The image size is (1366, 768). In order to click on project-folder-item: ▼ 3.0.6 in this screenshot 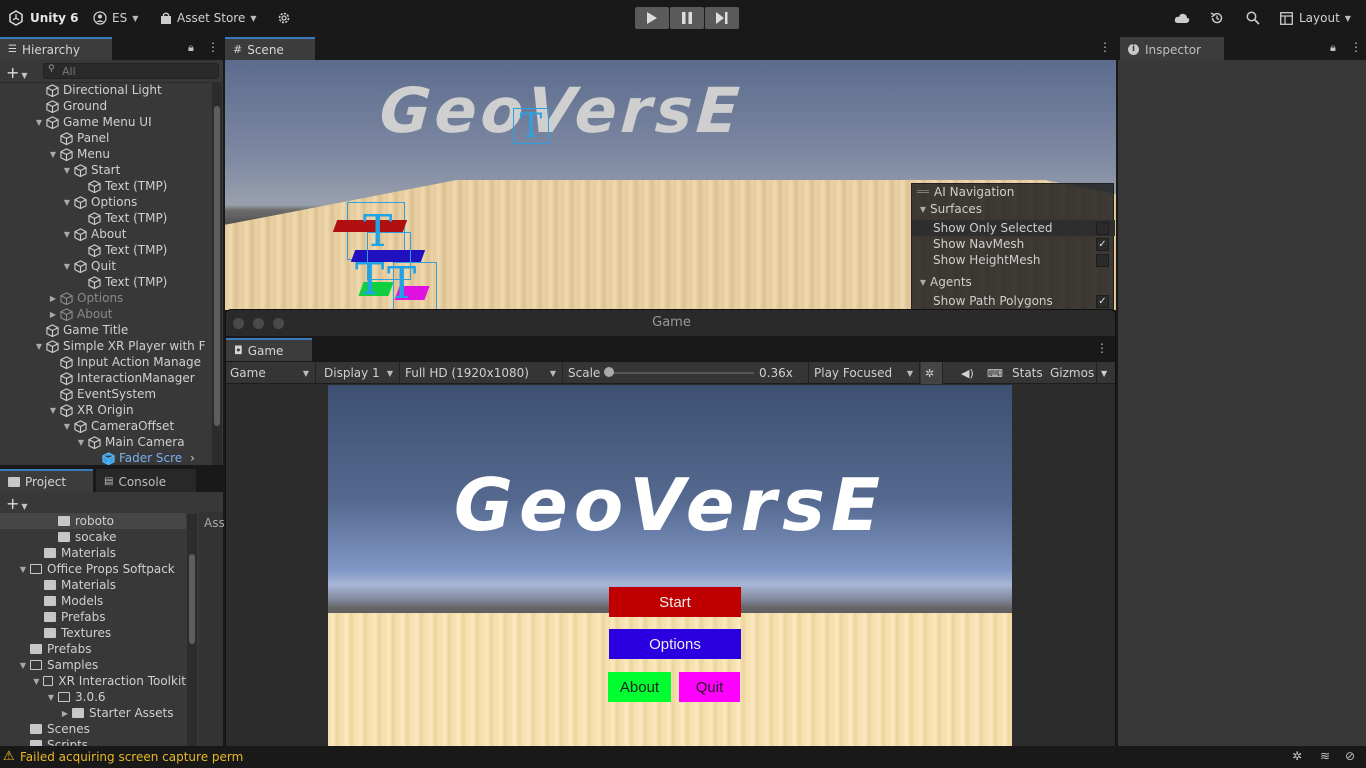, I will do `click(93, 697)`.